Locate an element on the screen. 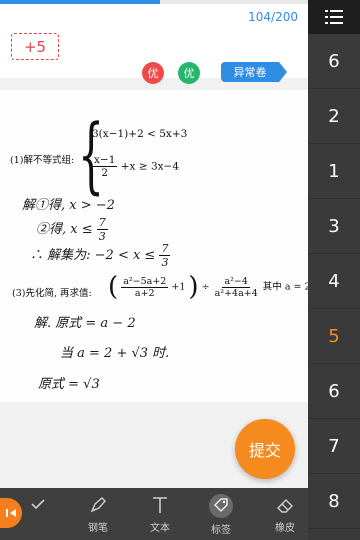  excellent-badge-red: 优 is located at coordinates (153, 73).